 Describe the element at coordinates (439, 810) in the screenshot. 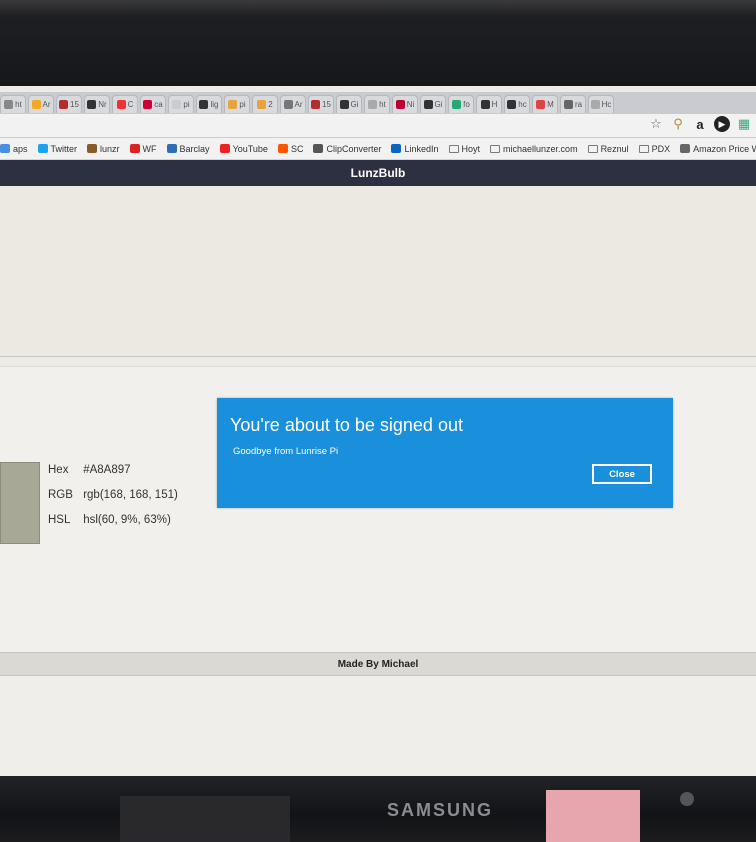

I see `monitor-brand: SAMSUNG` at that location.